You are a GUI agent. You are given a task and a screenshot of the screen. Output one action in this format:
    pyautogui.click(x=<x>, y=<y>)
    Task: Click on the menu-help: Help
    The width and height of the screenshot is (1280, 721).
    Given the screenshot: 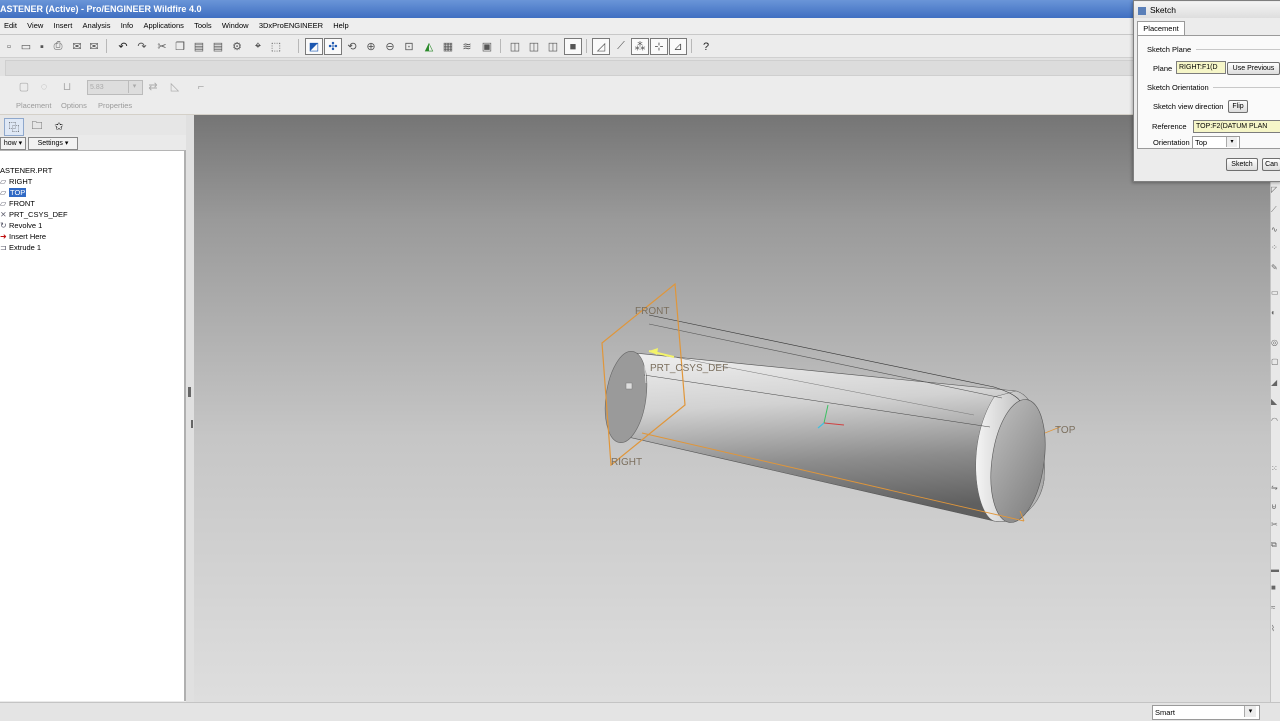 What is the action you would take?
    pyautogui.click(x=340, y=26)
    